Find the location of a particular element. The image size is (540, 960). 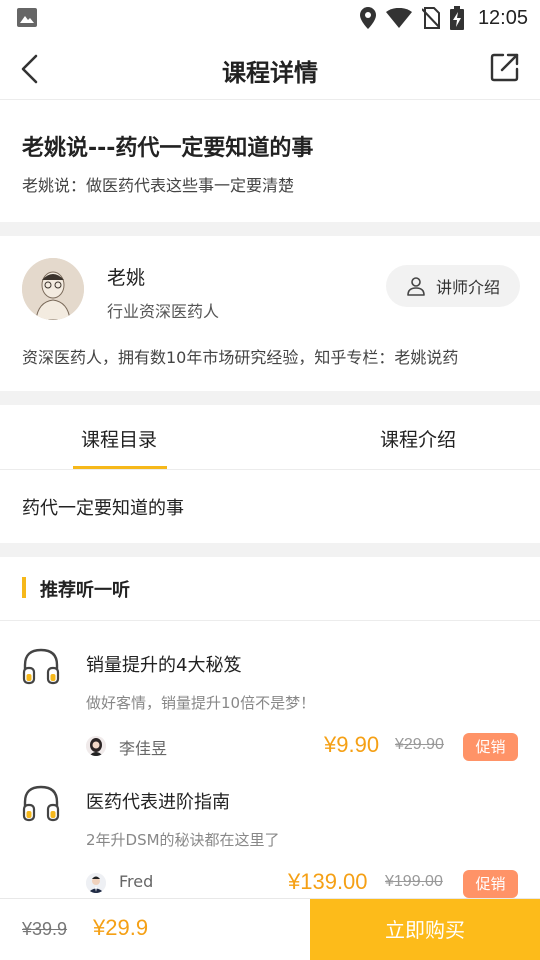

recommend-item-subtitle: 做好客情，销量提升10倍不是梦！ is located at coordinates (201, 703).